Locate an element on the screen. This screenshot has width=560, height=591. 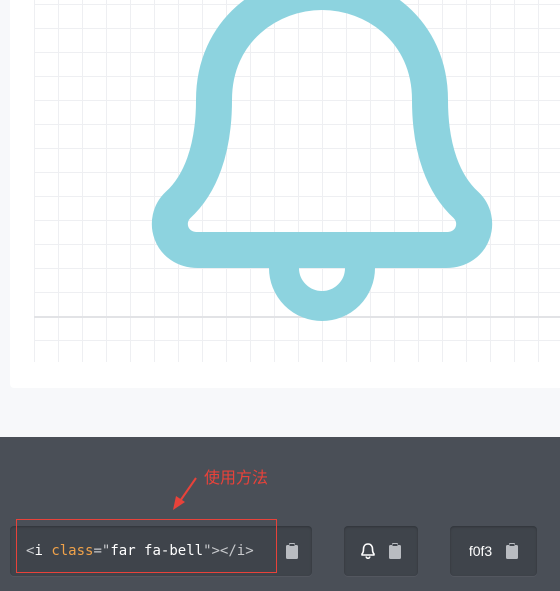
usage-highlight is located at coordinates (146, 546).